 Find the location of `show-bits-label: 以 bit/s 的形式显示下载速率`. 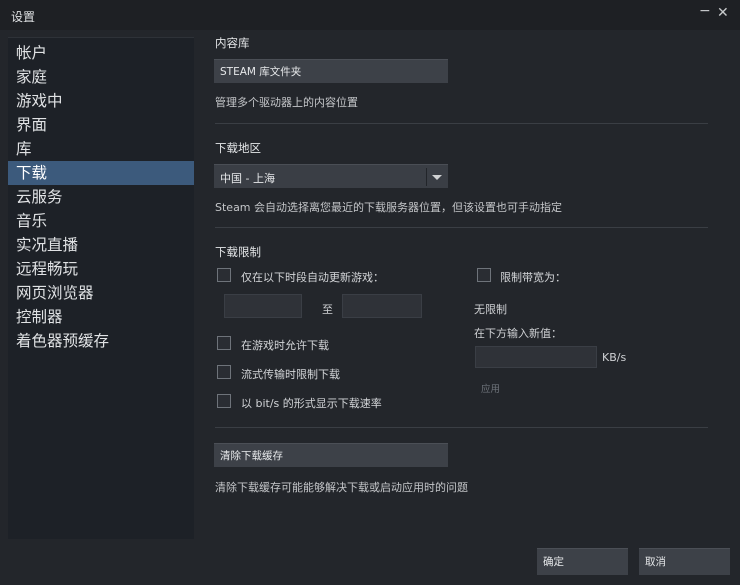

show-bits-label: 以 bit/s 的形式显示下载速率 is located at coordinates (311, 403).